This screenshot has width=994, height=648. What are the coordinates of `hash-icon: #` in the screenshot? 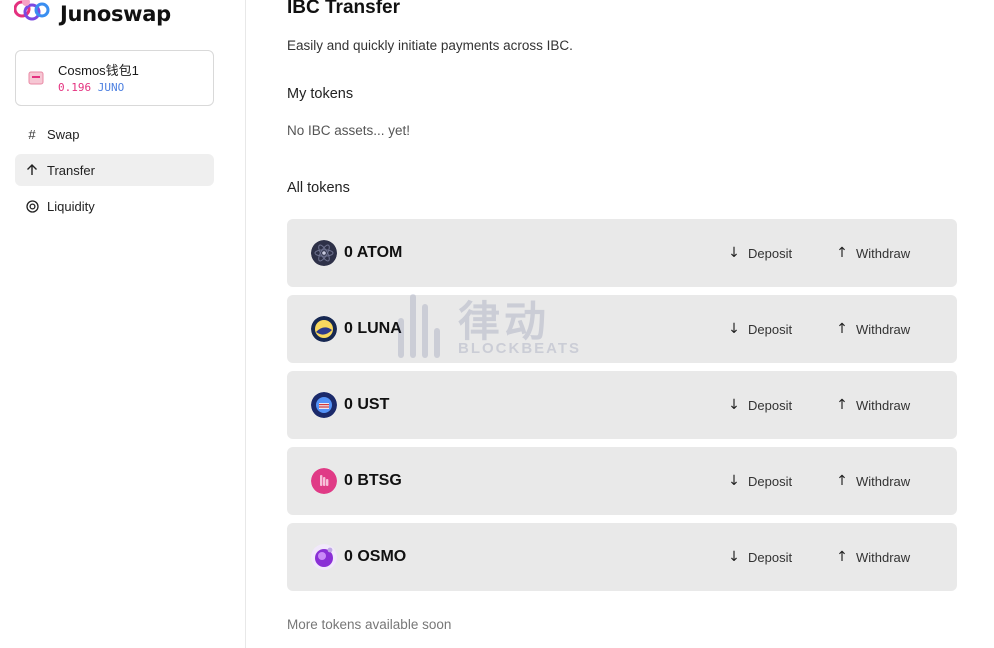 It's located at (32, 134).